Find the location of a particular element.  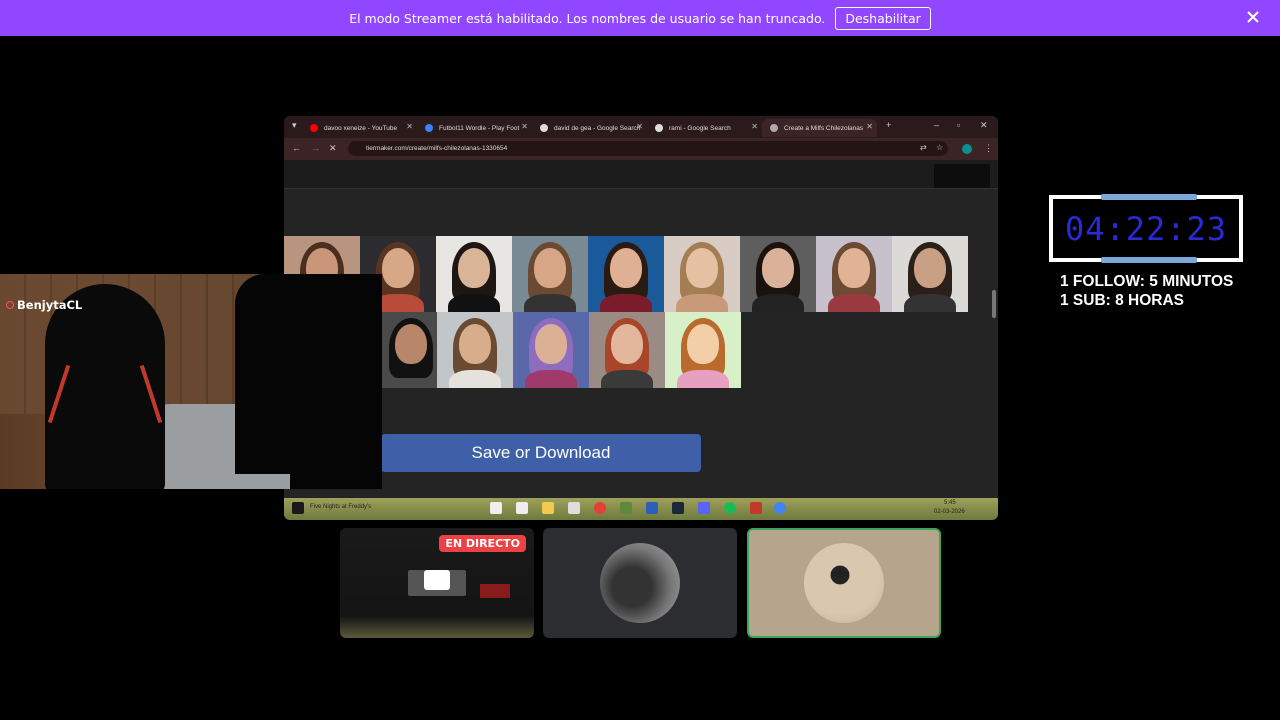

participant-tile is located at coordinates (640, 583).